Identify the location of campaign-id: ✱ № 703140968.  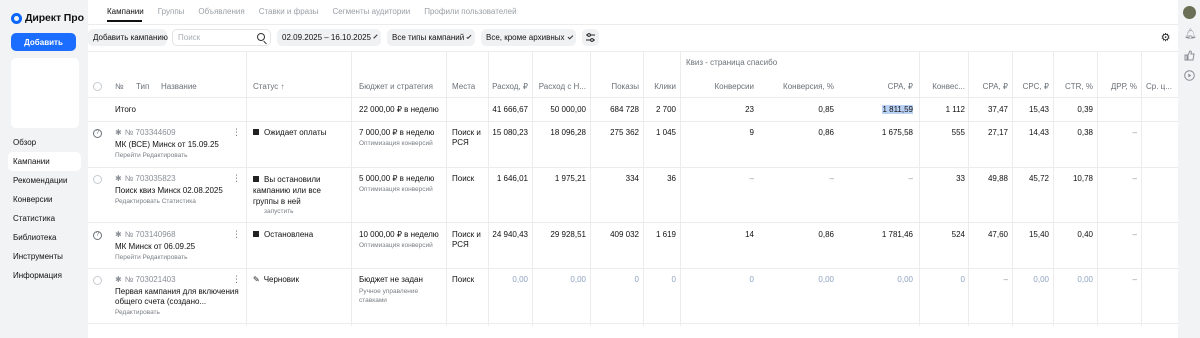
(145, 234).